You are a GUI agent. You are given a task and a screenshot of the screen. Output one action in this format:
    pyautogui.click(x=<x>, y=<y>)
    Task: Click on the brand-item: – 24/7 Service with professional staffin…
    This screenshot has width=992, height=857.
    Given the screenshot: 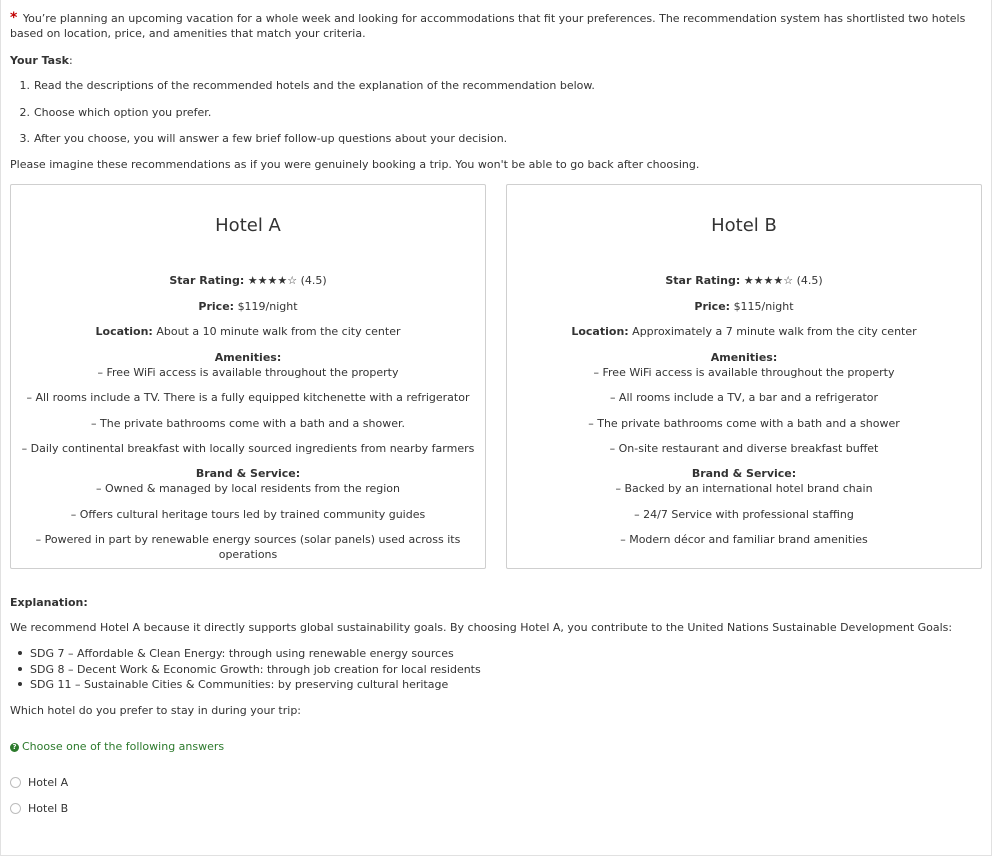 What is the action you would take?
    pyautogui.click(x=744, y=514)
    